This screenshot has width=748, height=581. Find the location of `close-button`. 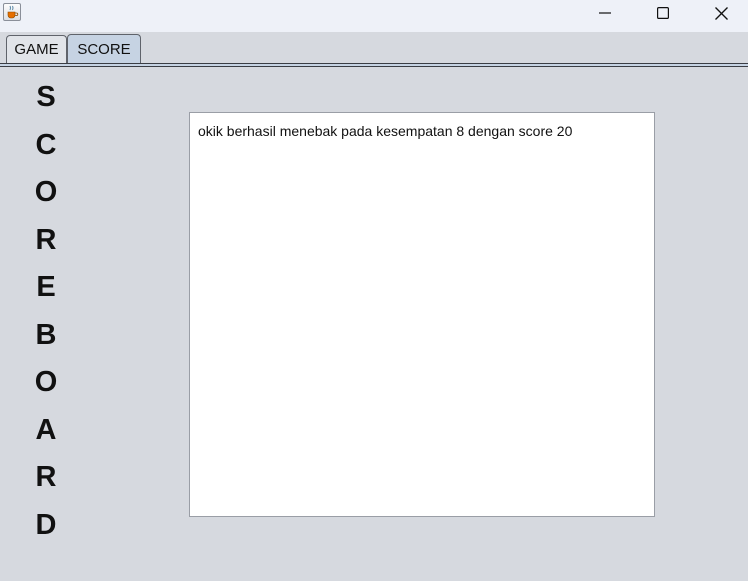

close-button is located at coordinates (721, 16).